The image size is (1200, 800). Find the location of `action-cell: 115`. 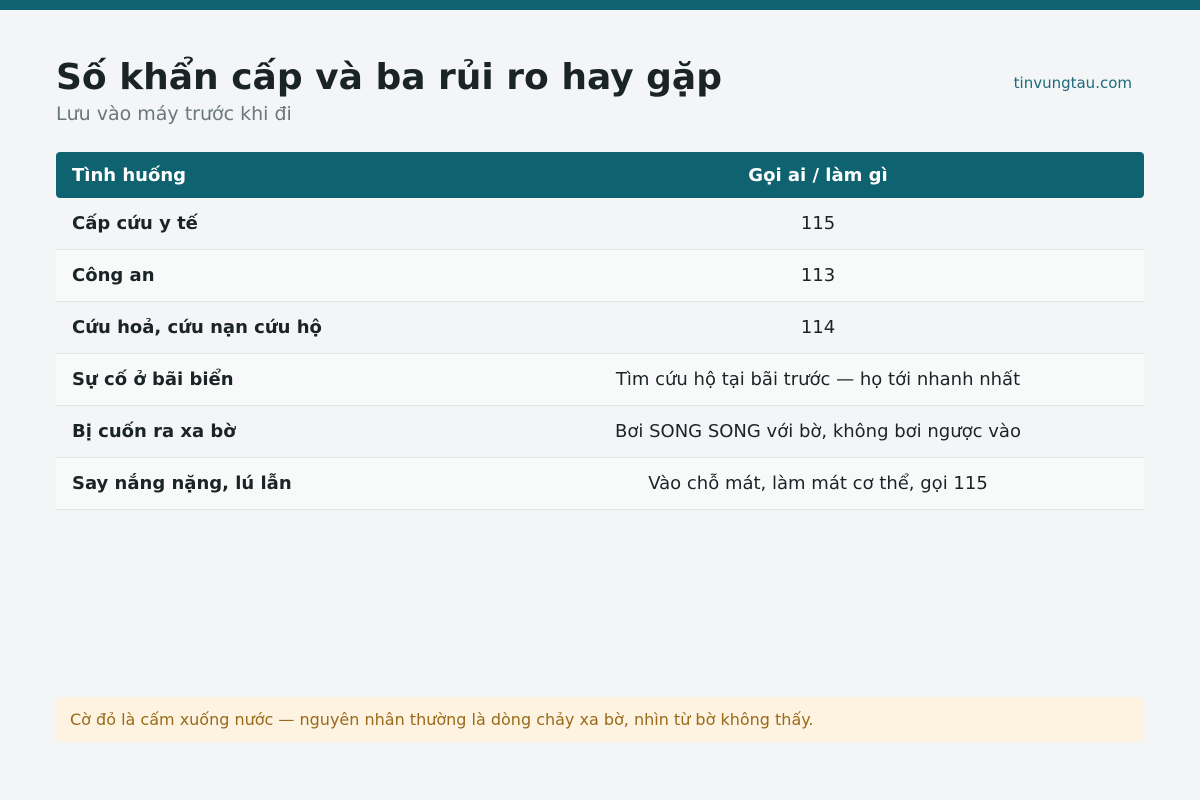

action-cell: 115 is located at coordinates (818, 223).